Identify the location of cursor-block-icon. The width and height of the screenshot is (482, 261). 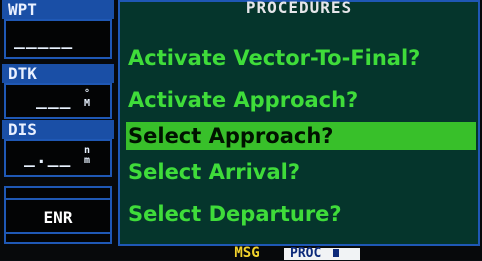
(336, 253).